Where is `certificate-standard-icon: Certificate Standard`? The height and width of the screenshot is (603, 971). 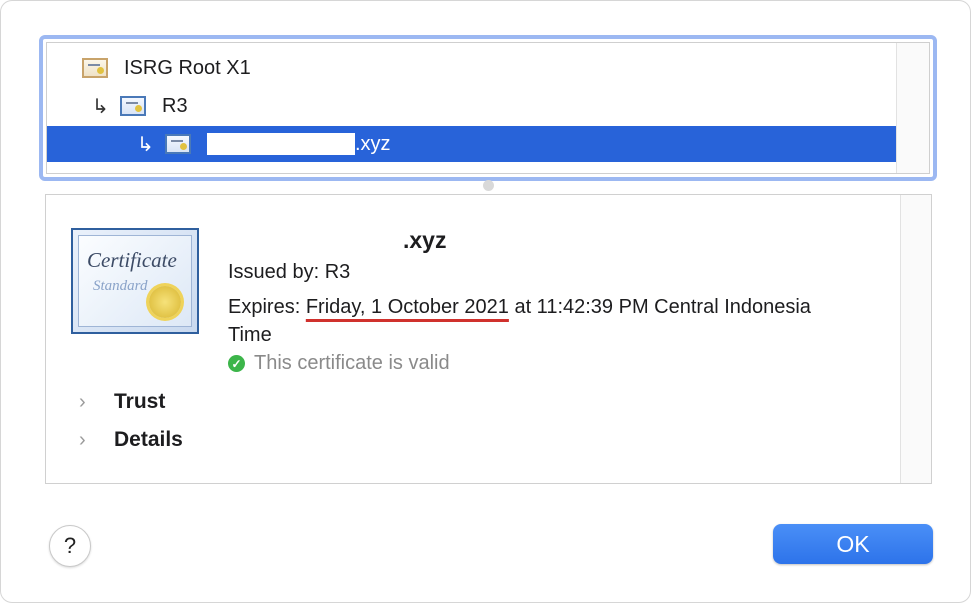
certificate-standard-icon: Certificate Standard is located at coordinates (135, 281).